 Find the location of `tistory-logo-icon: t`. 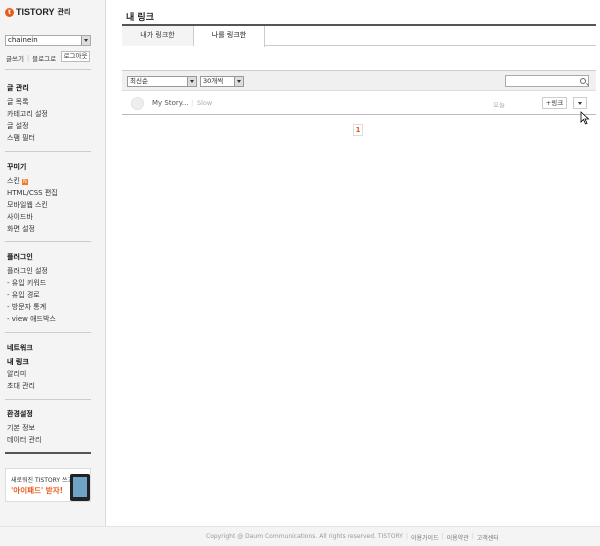

tistory-logo-icon: t is located at coordinates (9, 12).